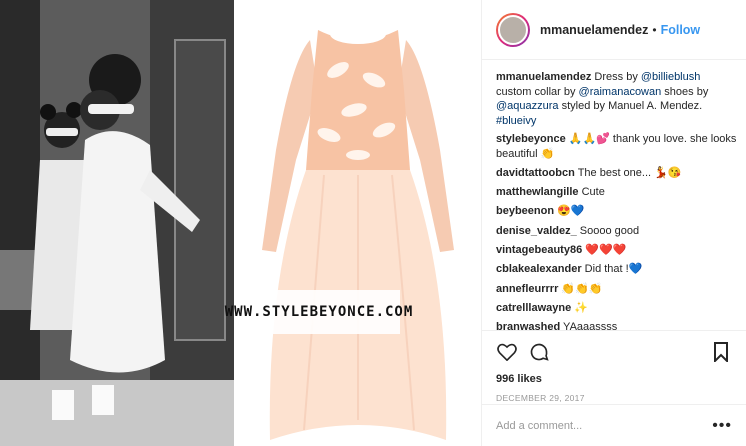 The height and width of the screenshot is (446, 746). Describe the element at coordinates (604, 249) in the screenshot. I see `comment-text: ❤️❤️❤️` at that location.